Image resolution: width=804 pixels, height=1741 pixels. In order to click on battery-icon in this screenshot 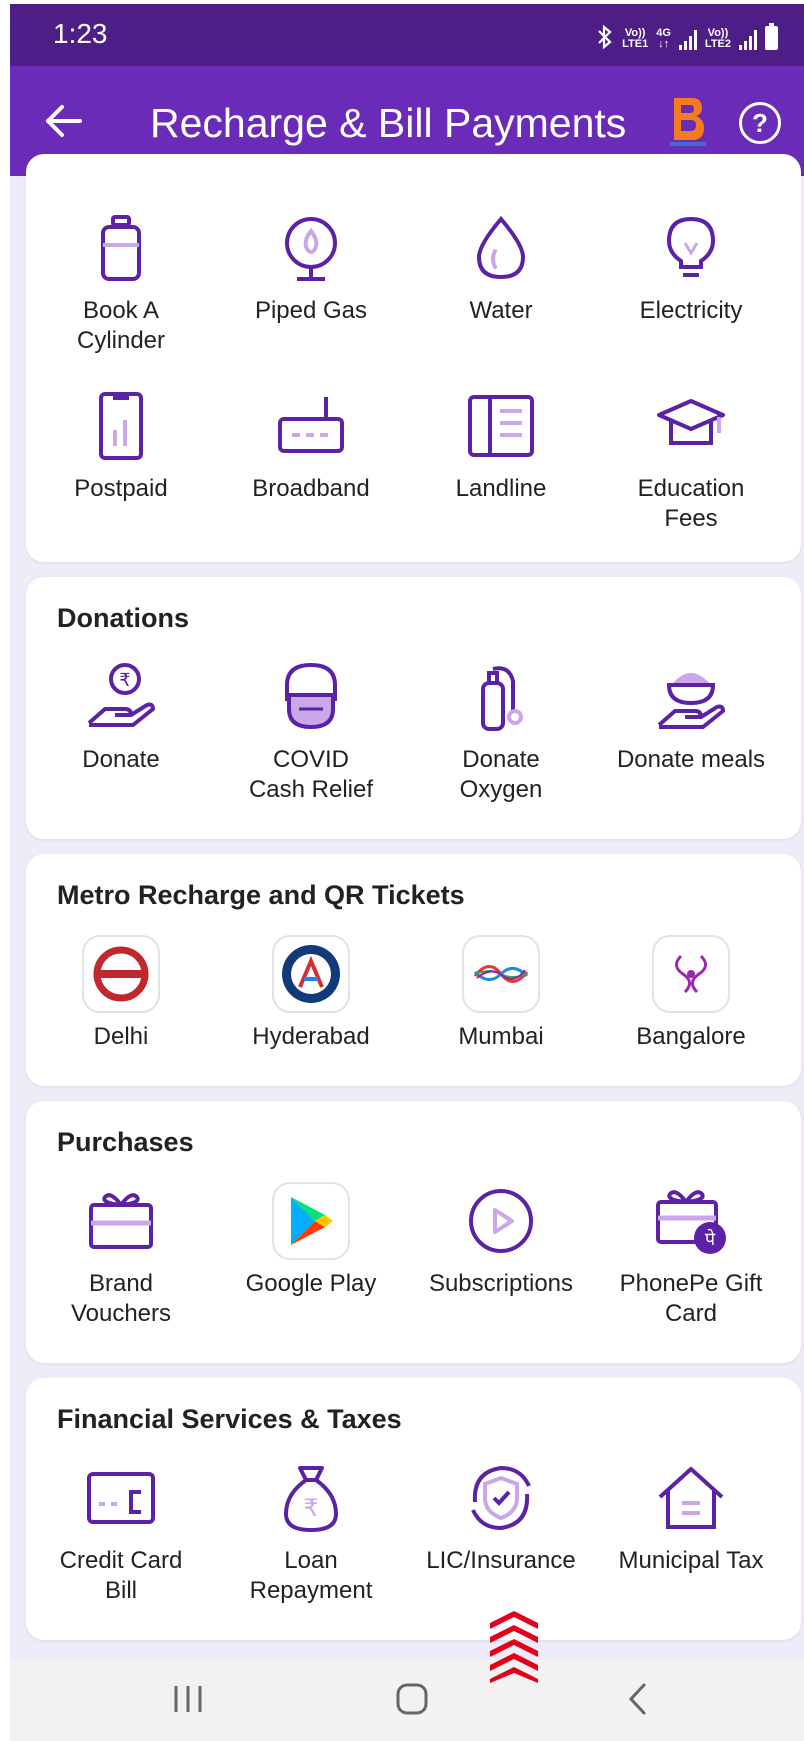, I will do `click(771, 36)`.